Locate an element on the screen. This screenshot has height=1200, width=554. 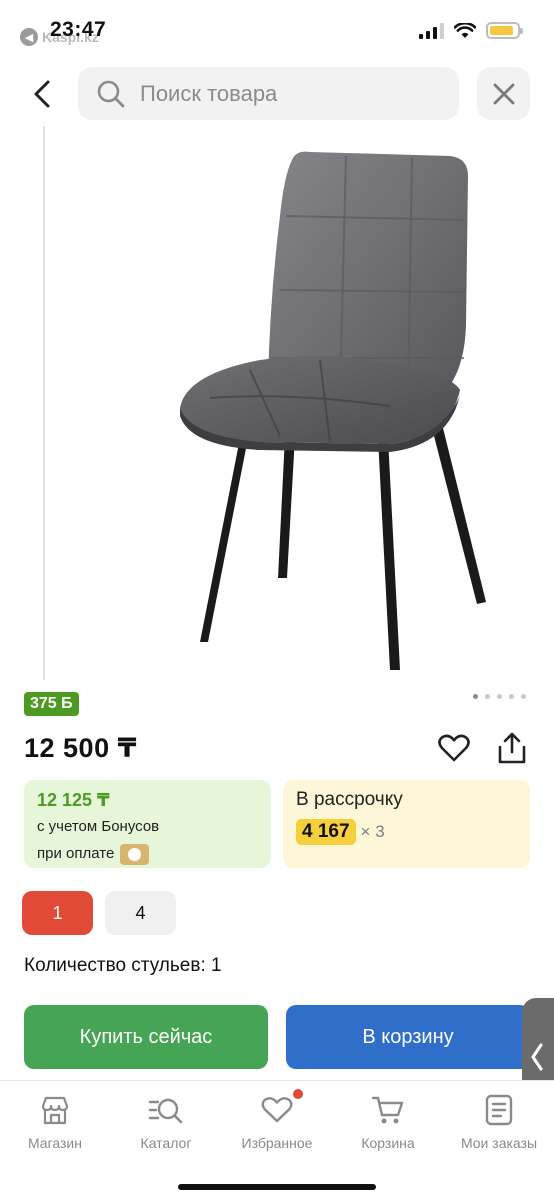
search-icon is located at coordinates (111, 93).